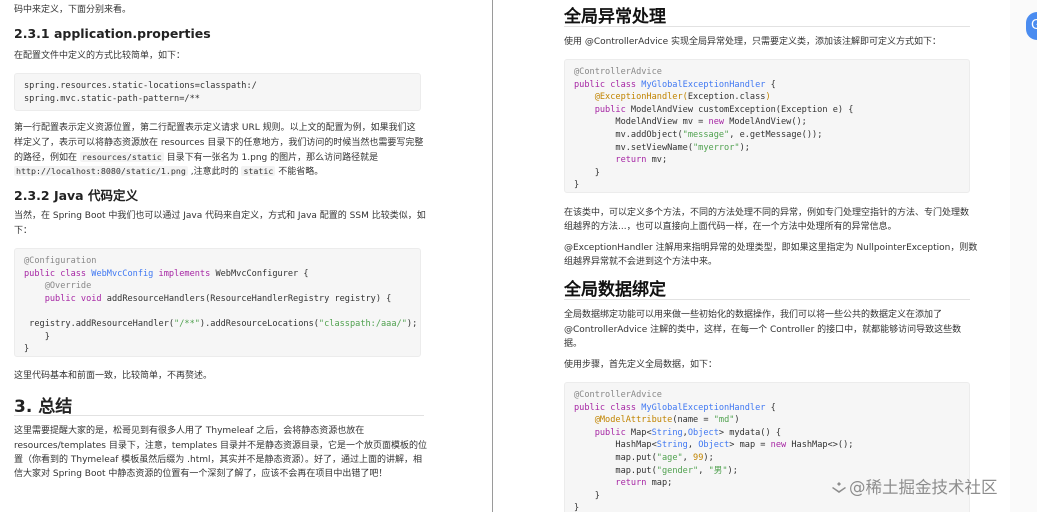  What do you see at coordinates (1023, 256) in the screenshot?
I see `right-gutter` at bounding box center [1023, 256].